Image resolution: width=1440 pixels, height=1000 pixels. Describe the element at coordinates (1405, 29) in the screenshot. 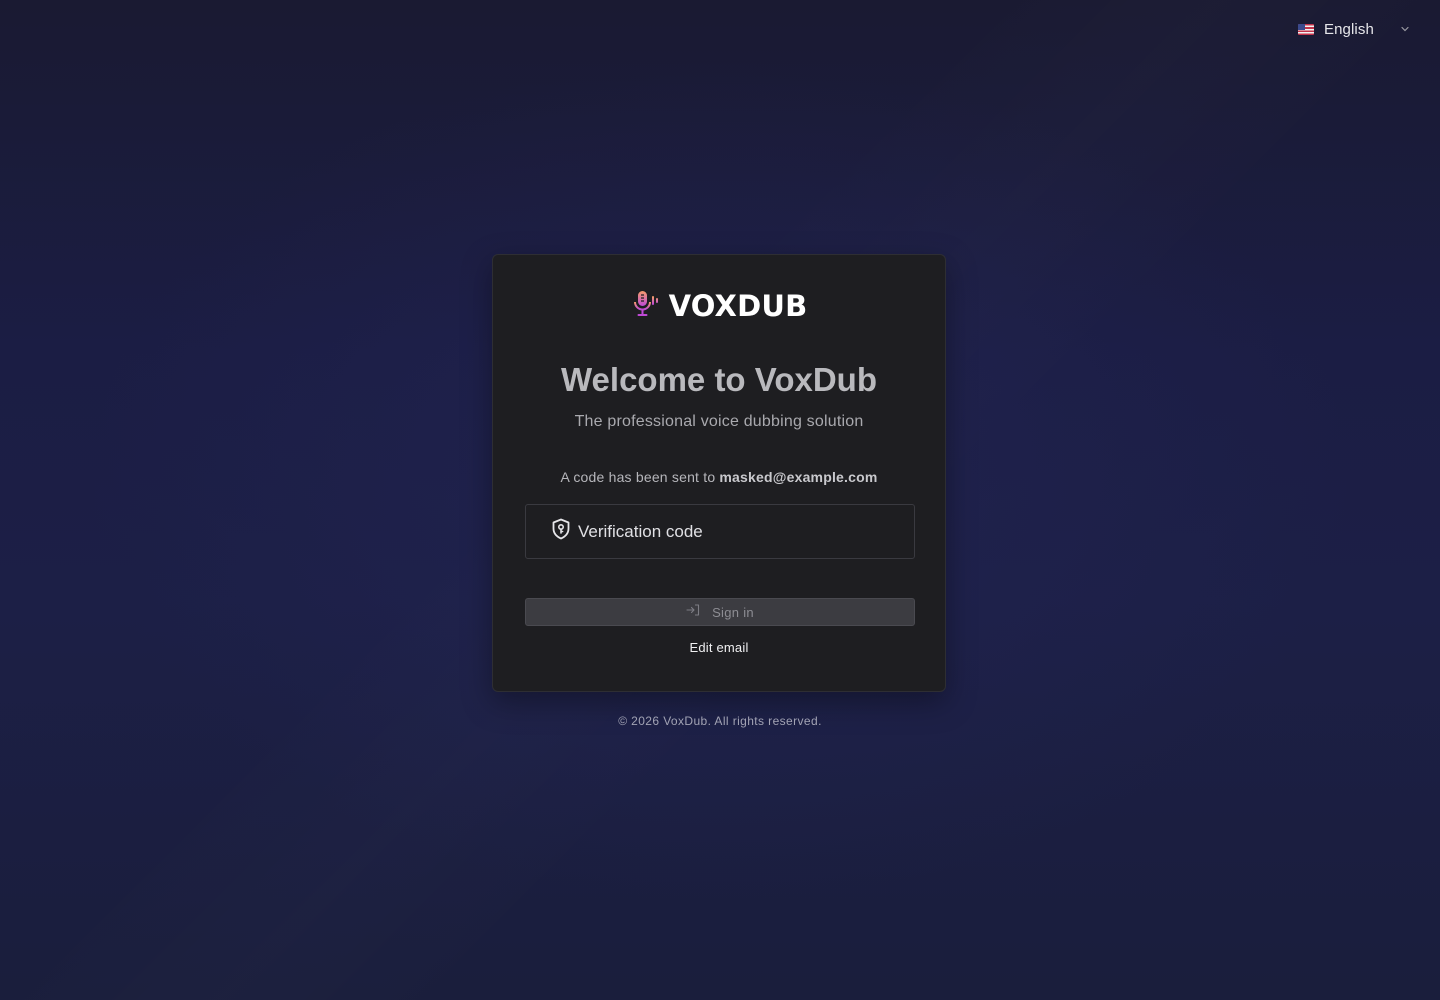

I see `chevron-down-icon` at that location.